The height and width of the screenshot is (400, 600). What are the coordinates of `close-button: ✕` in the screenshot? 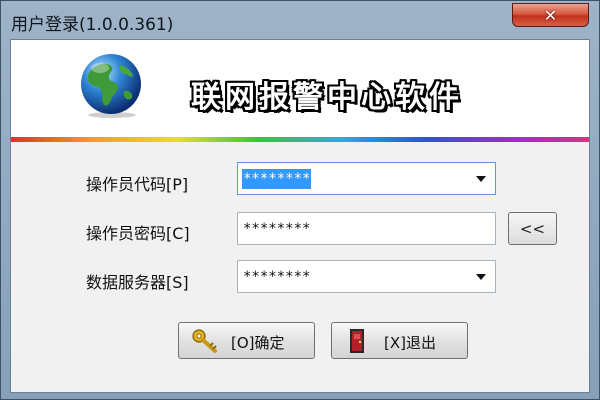 It's located at (550, 15).